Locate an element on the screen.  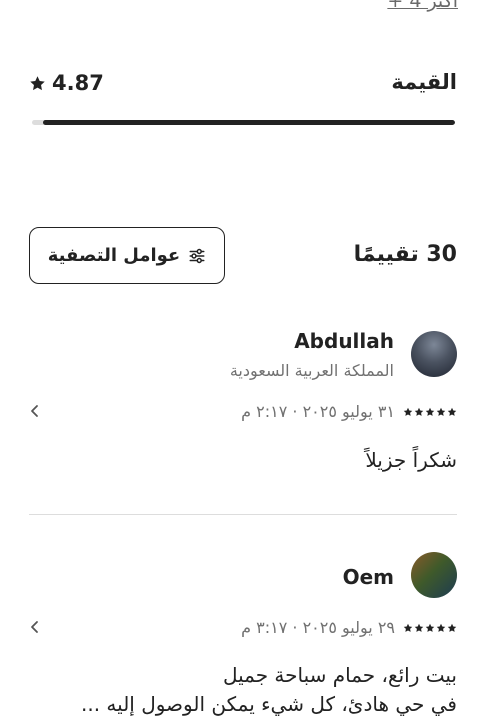
review-meta: ٣١ يوليو ٢٠٢٥ · ٢:١٧ م is located at coordinates (349, 411).